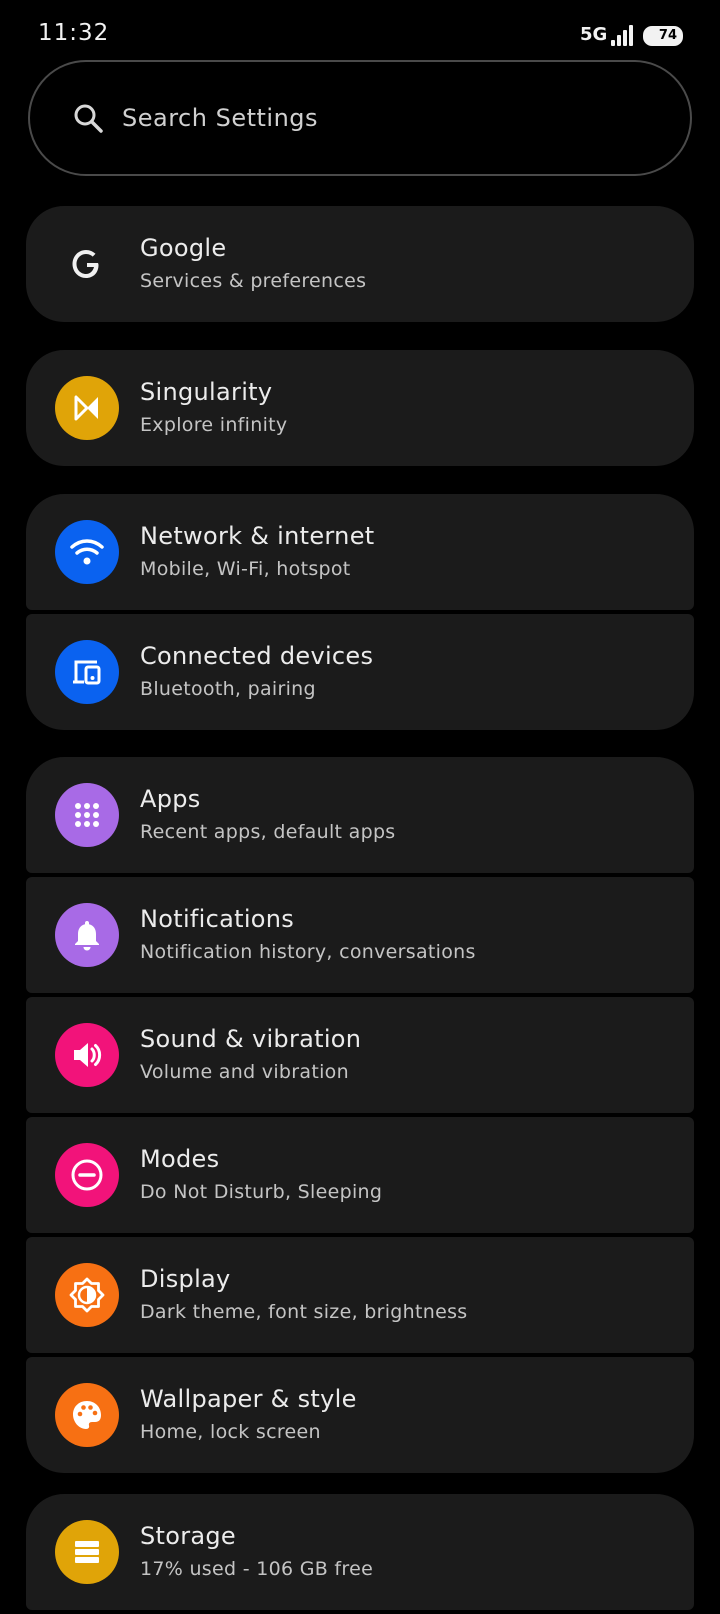 The image size is (720, 1614). Describe the element at coordinates (88, 118) in the screenshot. I see `search-icon` at that location.